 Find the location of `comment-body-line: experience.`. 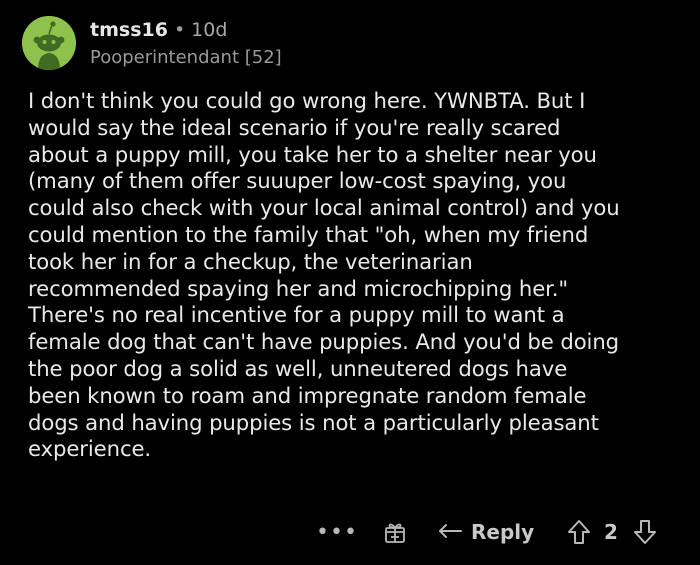

comment-body-line: experience. is located at coordinates (90, 449).